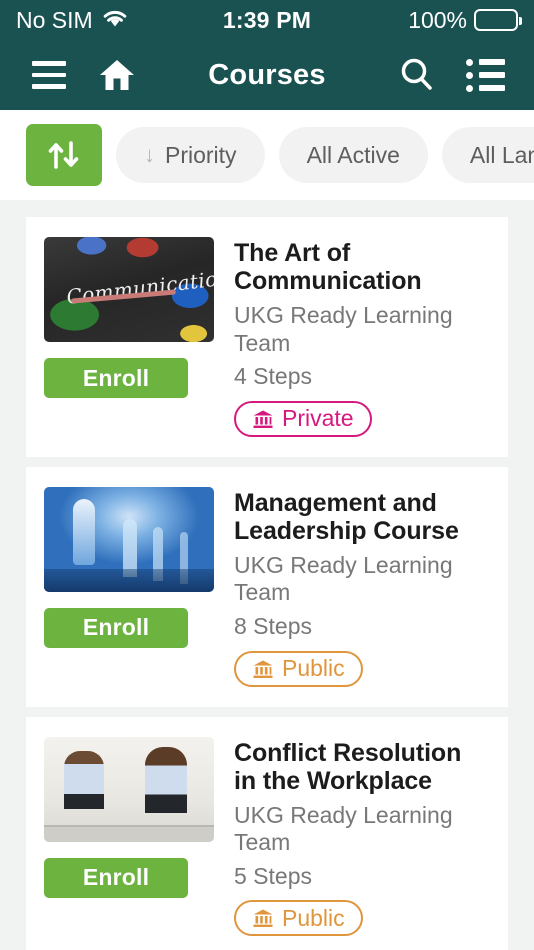 This screenshot has width=534, height=950. Describe the element at coordinates (417, 75) in the screenshot. I see `search-icon` at that location.